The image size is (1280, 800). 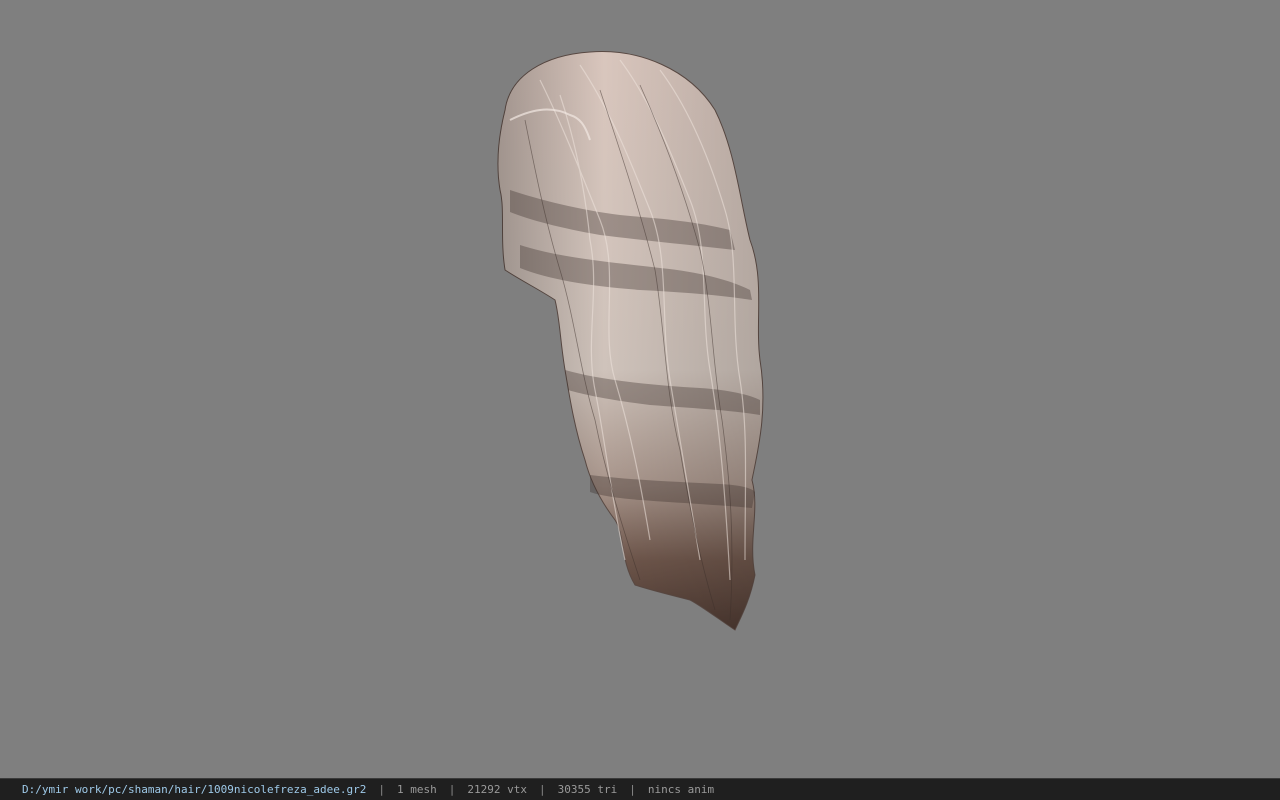 What do you see at coordinates (497, 789) in the screenshot?
I see `vertex-count: 21292 vtx` at bounding box center [497, 789].